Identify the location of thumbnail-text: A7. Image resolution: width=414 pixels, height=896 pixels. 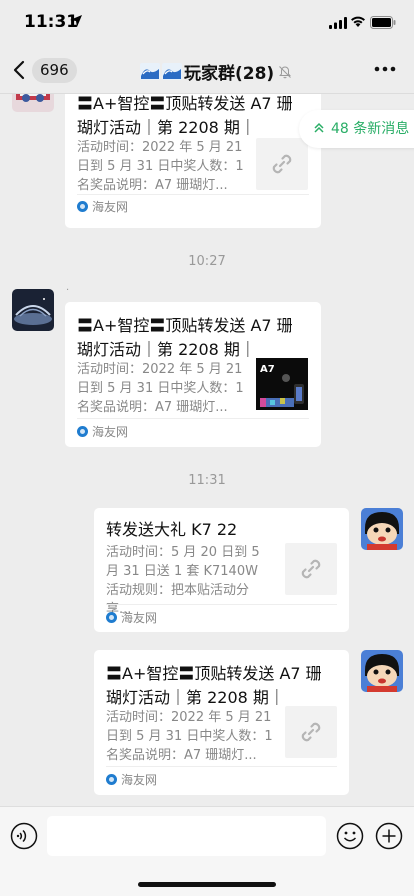
(267, 369).